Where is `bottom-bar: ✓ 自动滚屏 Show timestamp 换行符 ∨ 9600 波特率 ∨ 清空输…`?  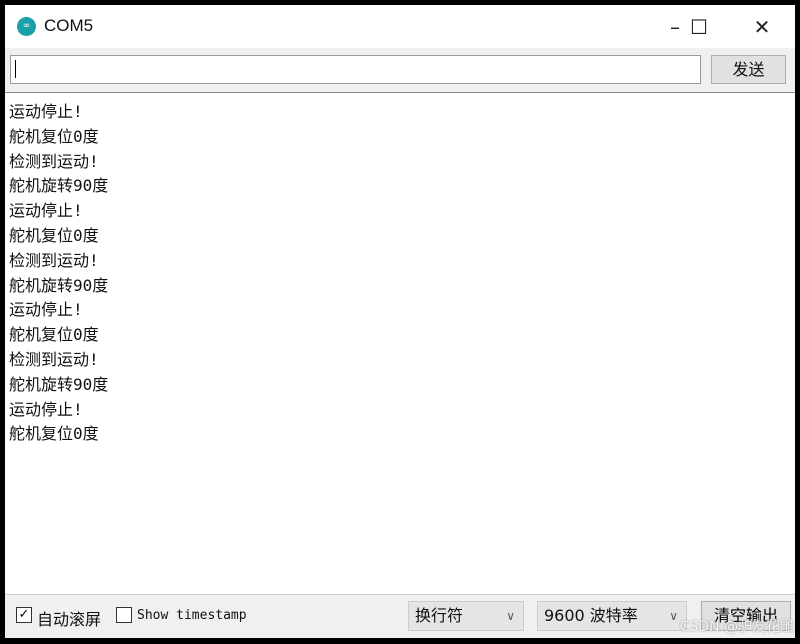 bottom-bar: ✓ 自动滚屏 Show timestamp 换行符 ∨ 9600 波特率 ∨ 清空输… is located at coordinates (400, 616).